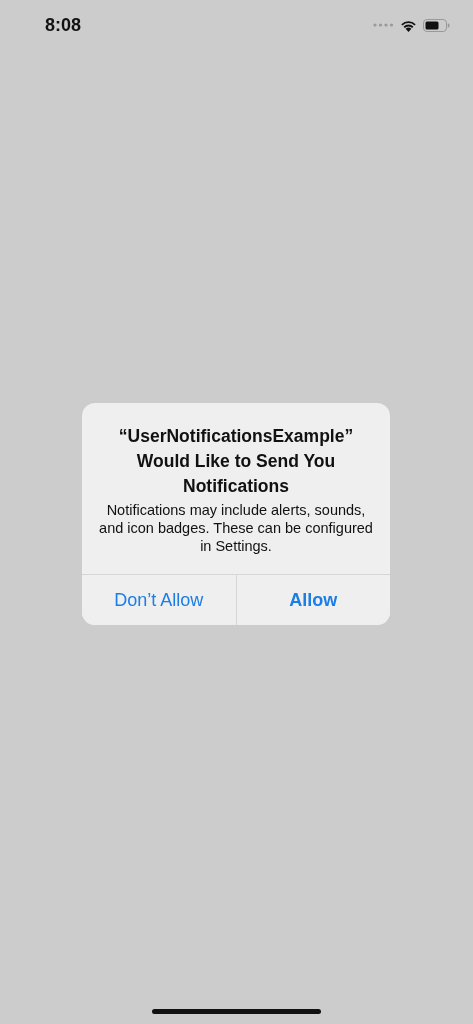 The height and width of the screenshot is (1024, 473). Describe the element at coordinates (436, 25) in the screenshot. I see `battery-icon` at that location.